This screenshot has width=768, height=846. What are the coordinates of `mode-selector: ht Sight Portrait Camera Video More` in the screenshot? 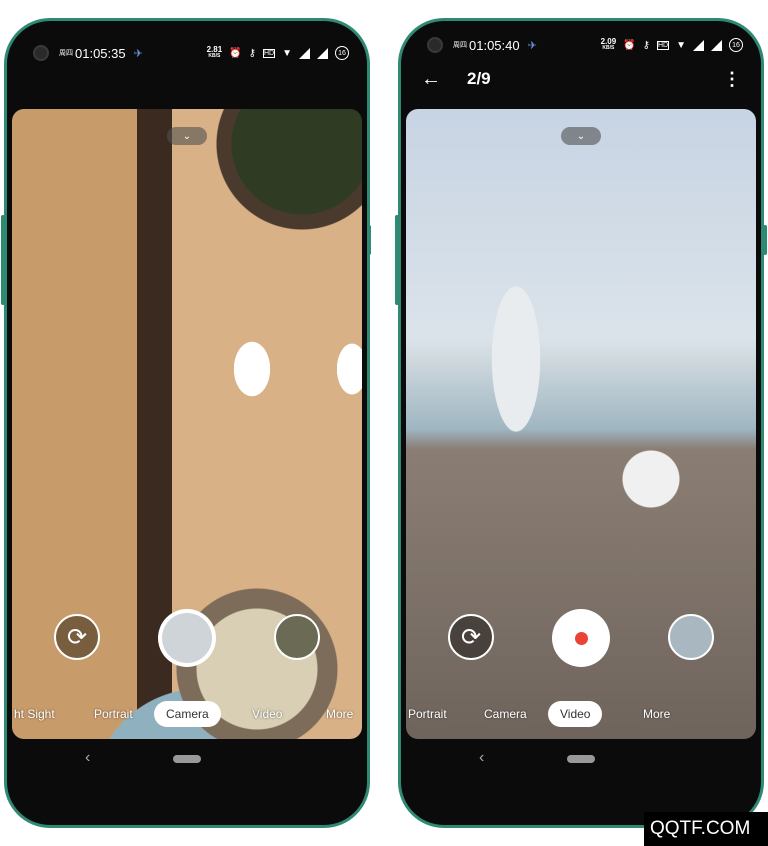 It's located at (187, 714).